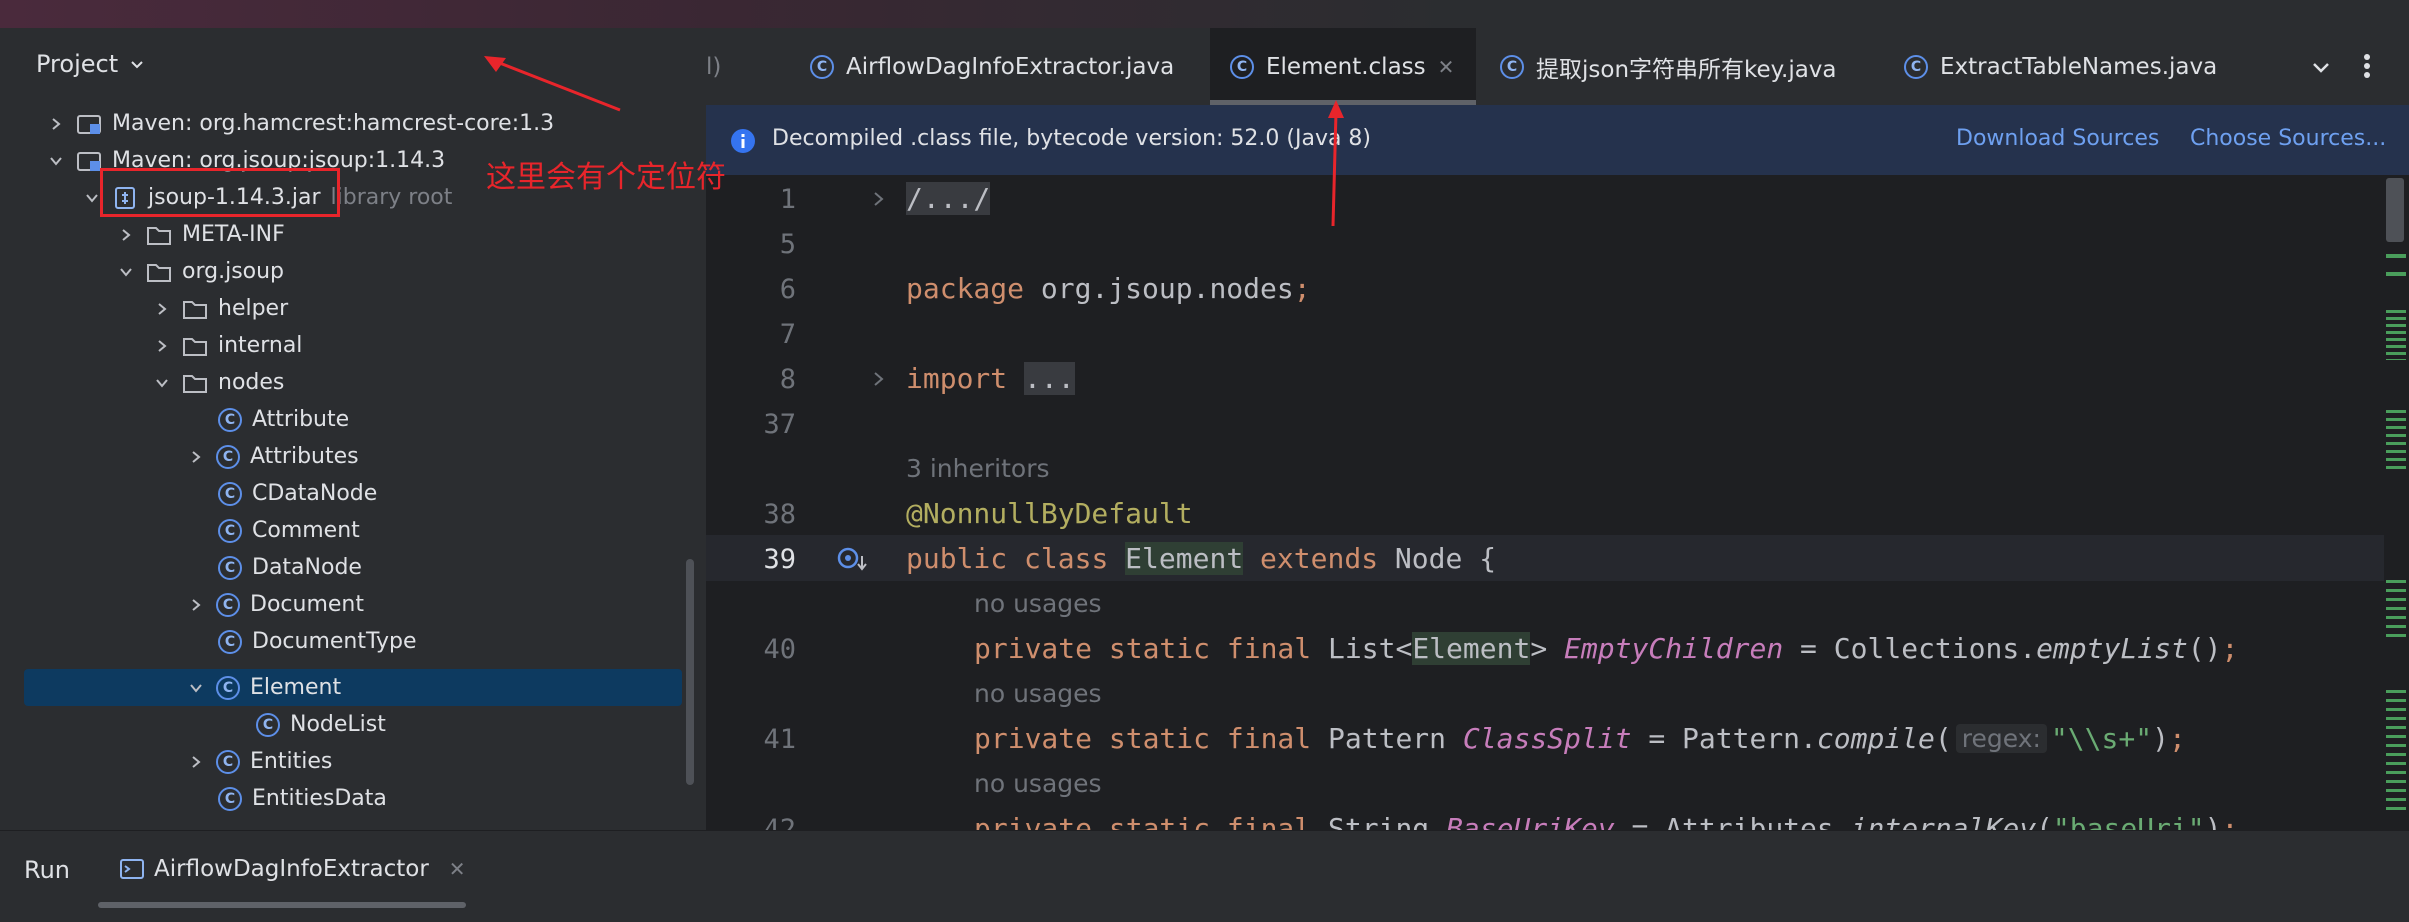 The image size is (2409, 922). I want to click on console-icon, so click(132, 869).